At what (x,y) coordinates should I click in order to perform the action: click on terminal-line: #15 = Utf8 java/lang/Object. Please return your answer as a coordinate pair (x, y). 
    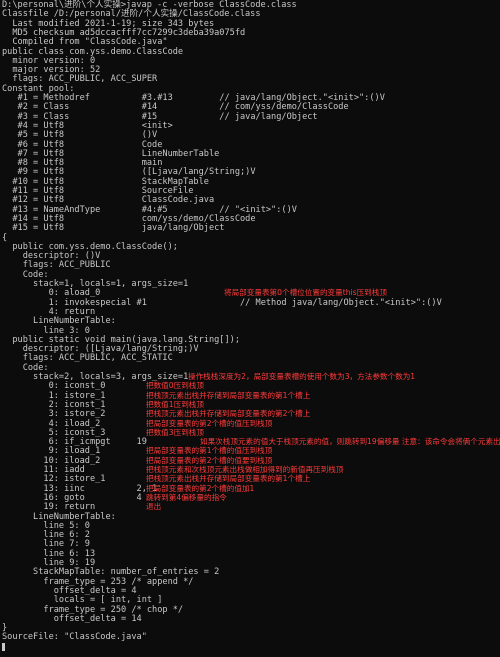
    Looking at the image, I should click on (113, 228).